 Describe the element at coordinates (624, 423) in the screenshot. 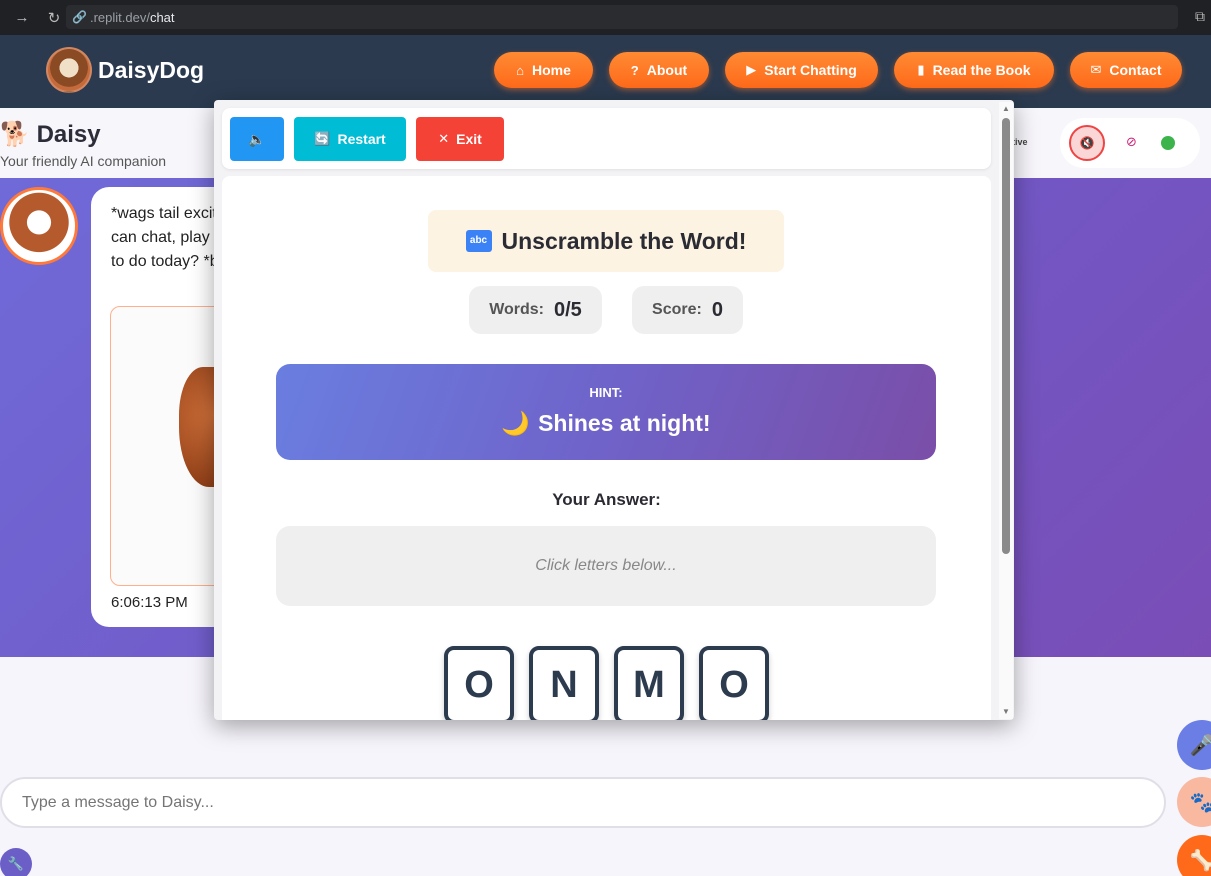

I see `hint-text-value: Shines at night!` at that location.